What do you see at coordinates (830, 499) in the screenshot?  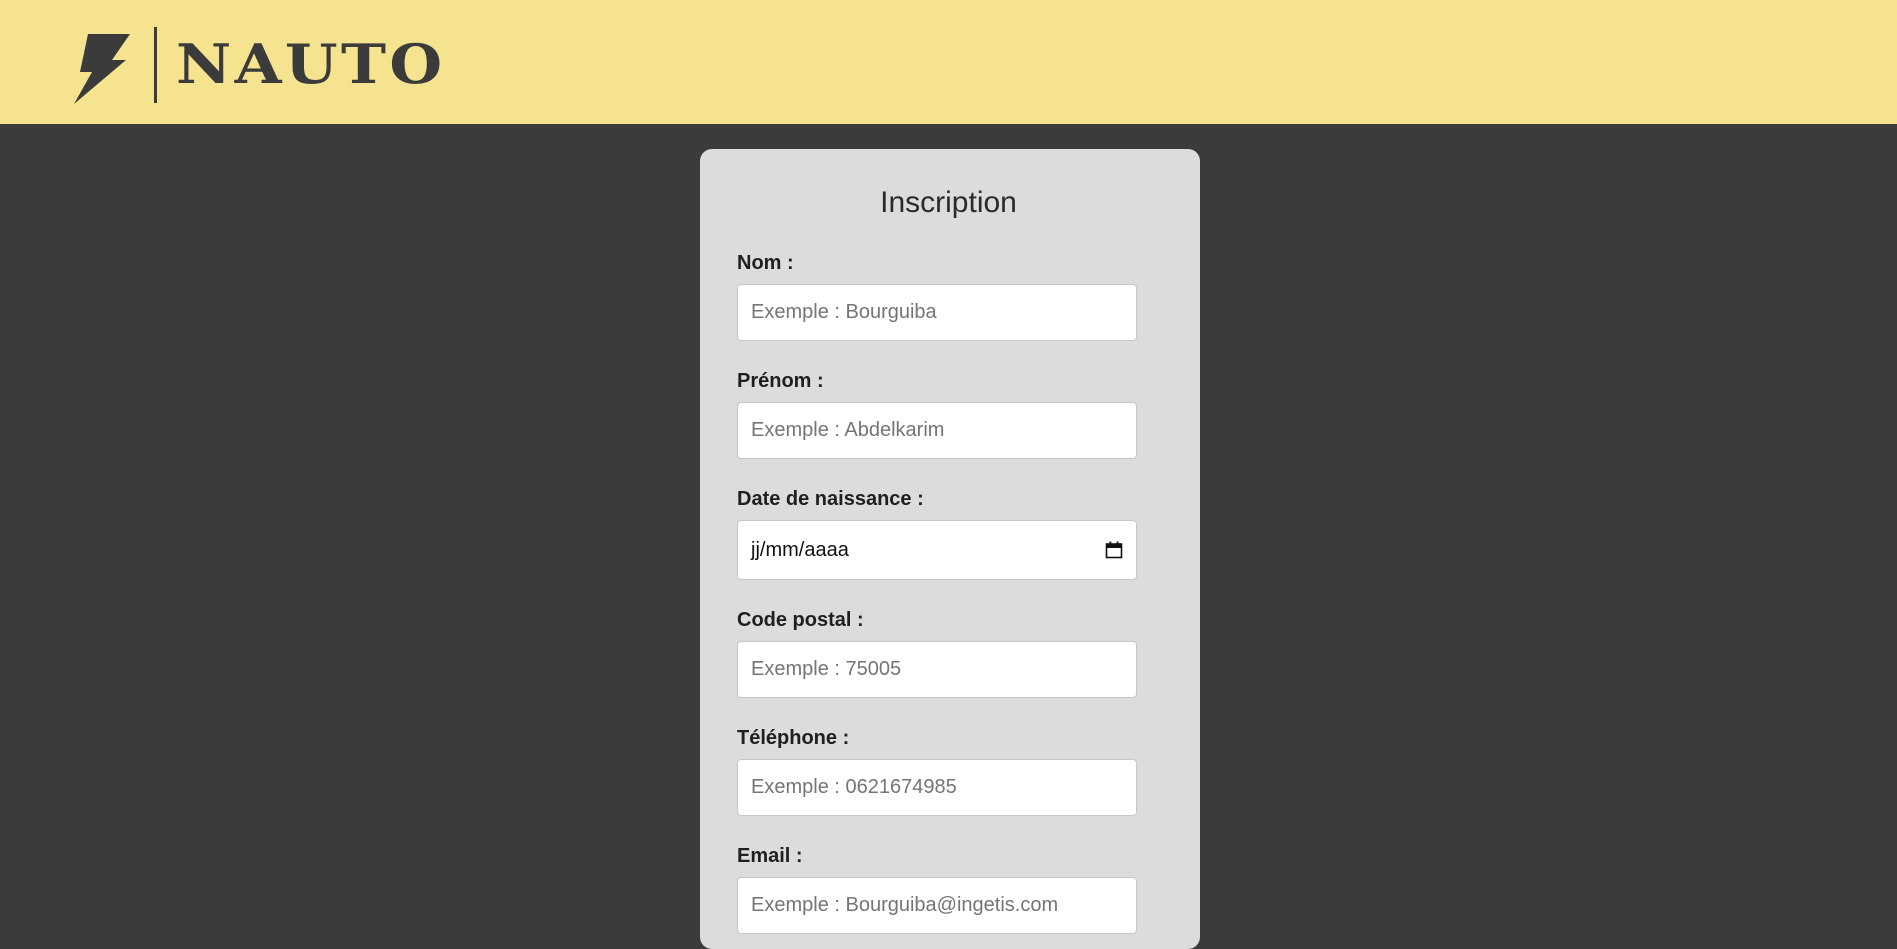 I see `date-label: Date de naissance :` at bounding box center [830, 499].